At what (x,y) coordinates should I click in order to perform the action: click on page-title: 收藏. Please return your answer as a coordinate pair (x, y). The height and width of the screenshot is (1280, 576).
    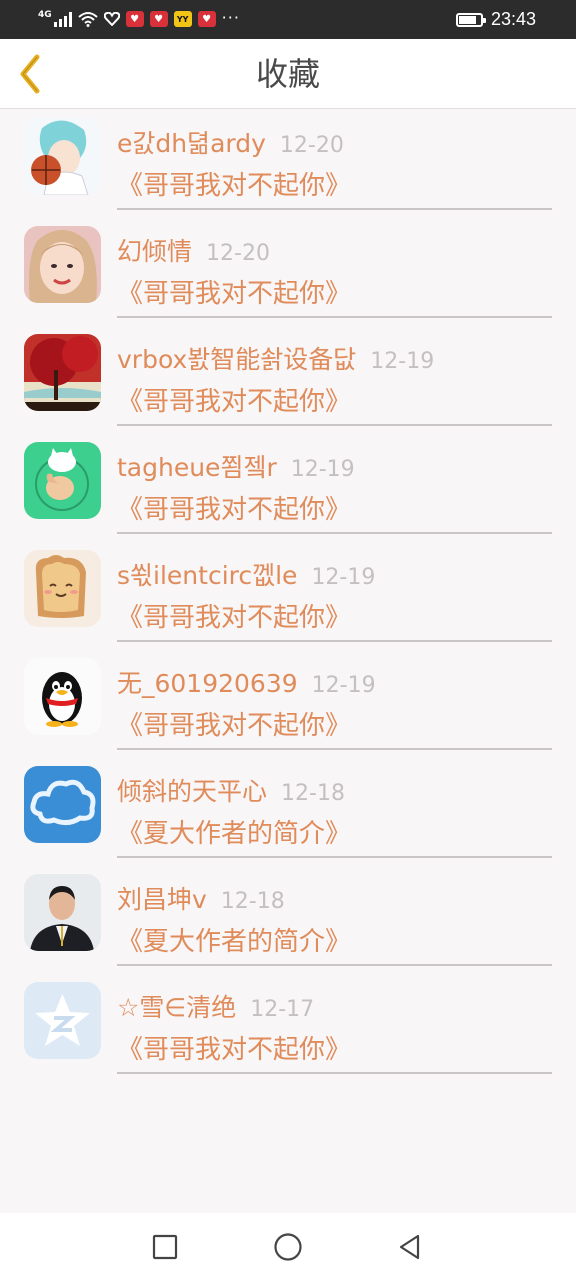
    Looking at the image, I should click on (287, 74).